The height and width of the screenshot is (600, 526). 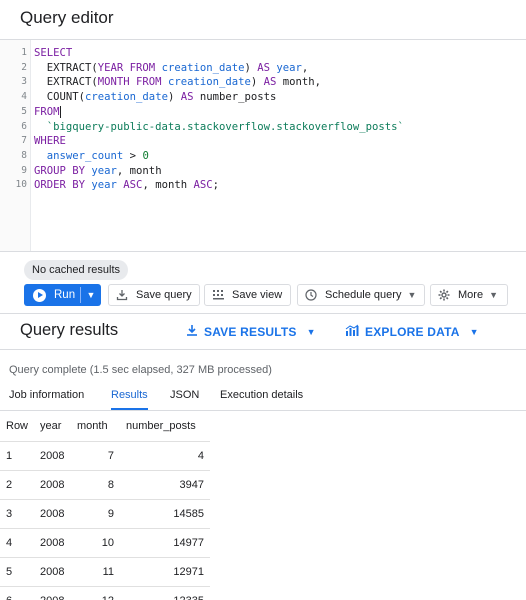 I want to click on code-token: ), so click(x=174, y=97).